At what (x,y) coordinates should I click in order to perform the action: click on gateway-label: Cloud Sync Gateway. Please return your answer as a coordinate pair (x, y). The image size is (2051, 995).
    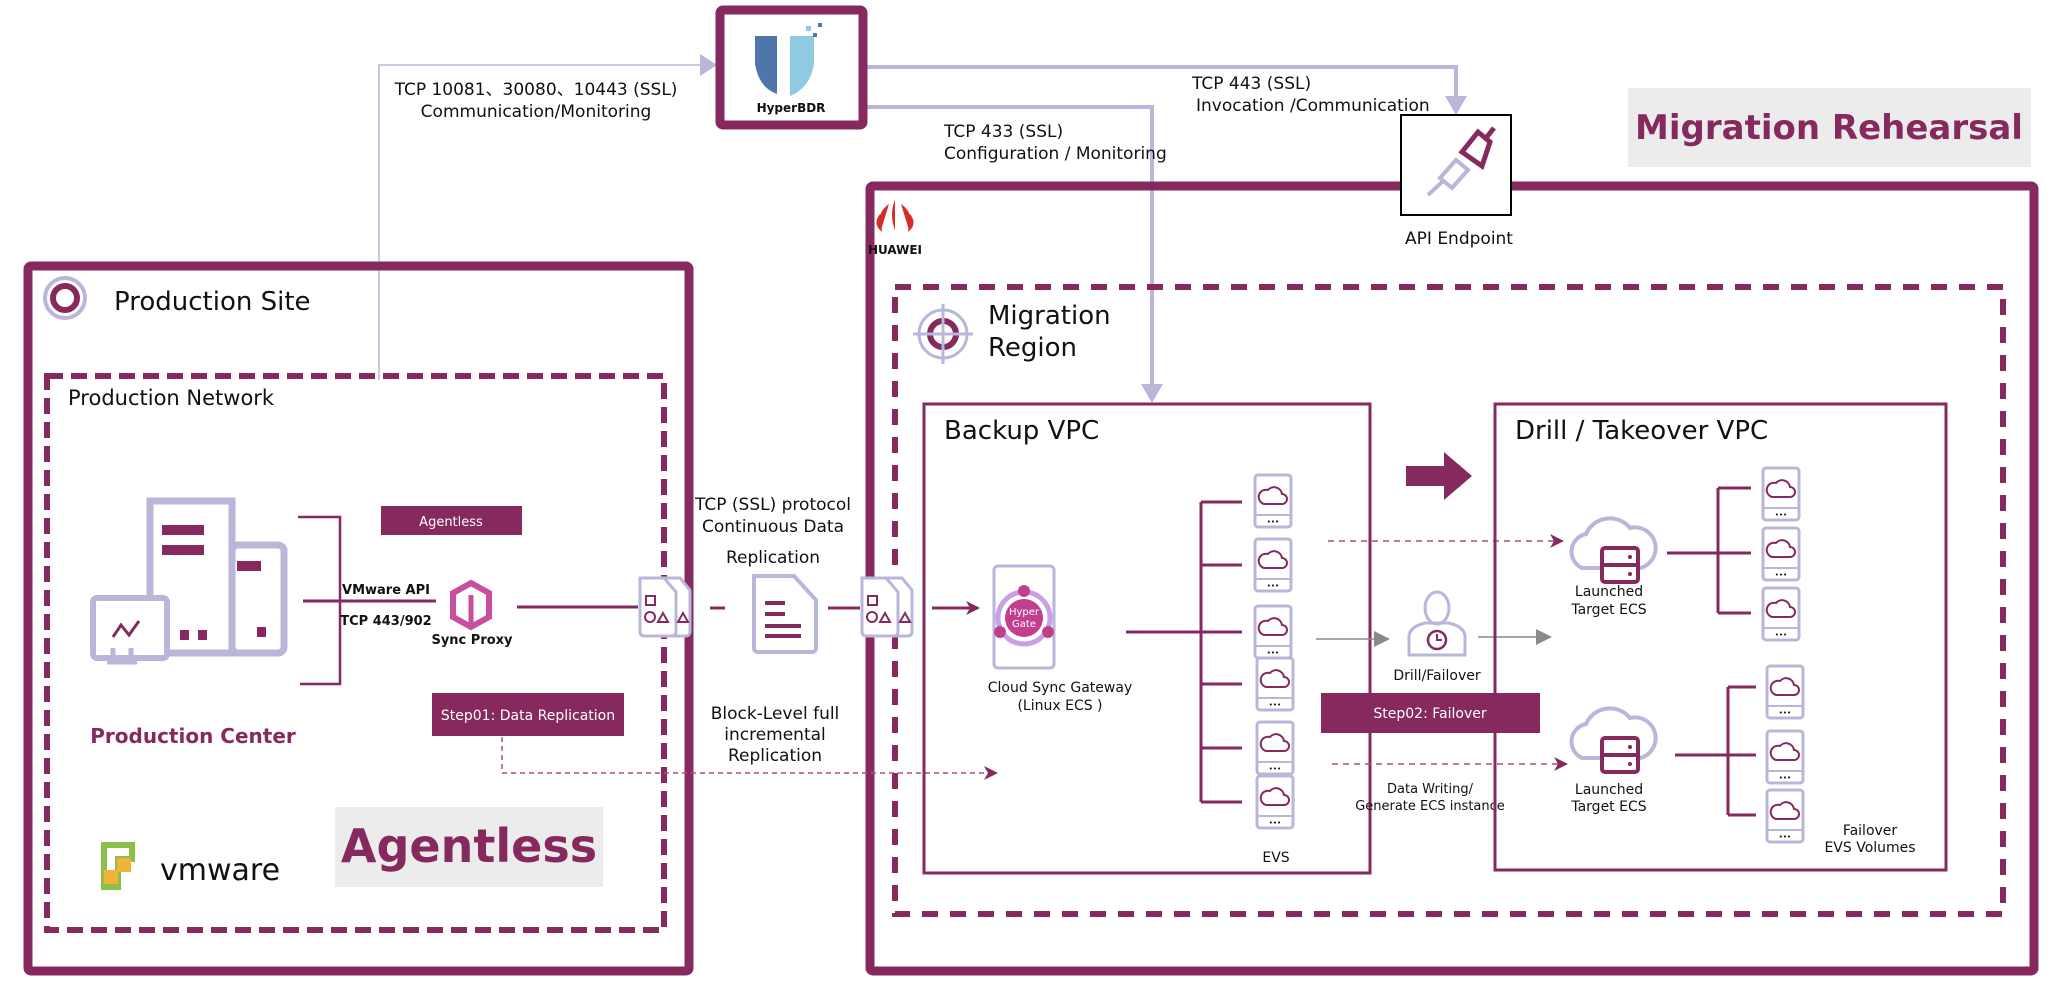
    Looking at the image, I should click on (1060, 688).